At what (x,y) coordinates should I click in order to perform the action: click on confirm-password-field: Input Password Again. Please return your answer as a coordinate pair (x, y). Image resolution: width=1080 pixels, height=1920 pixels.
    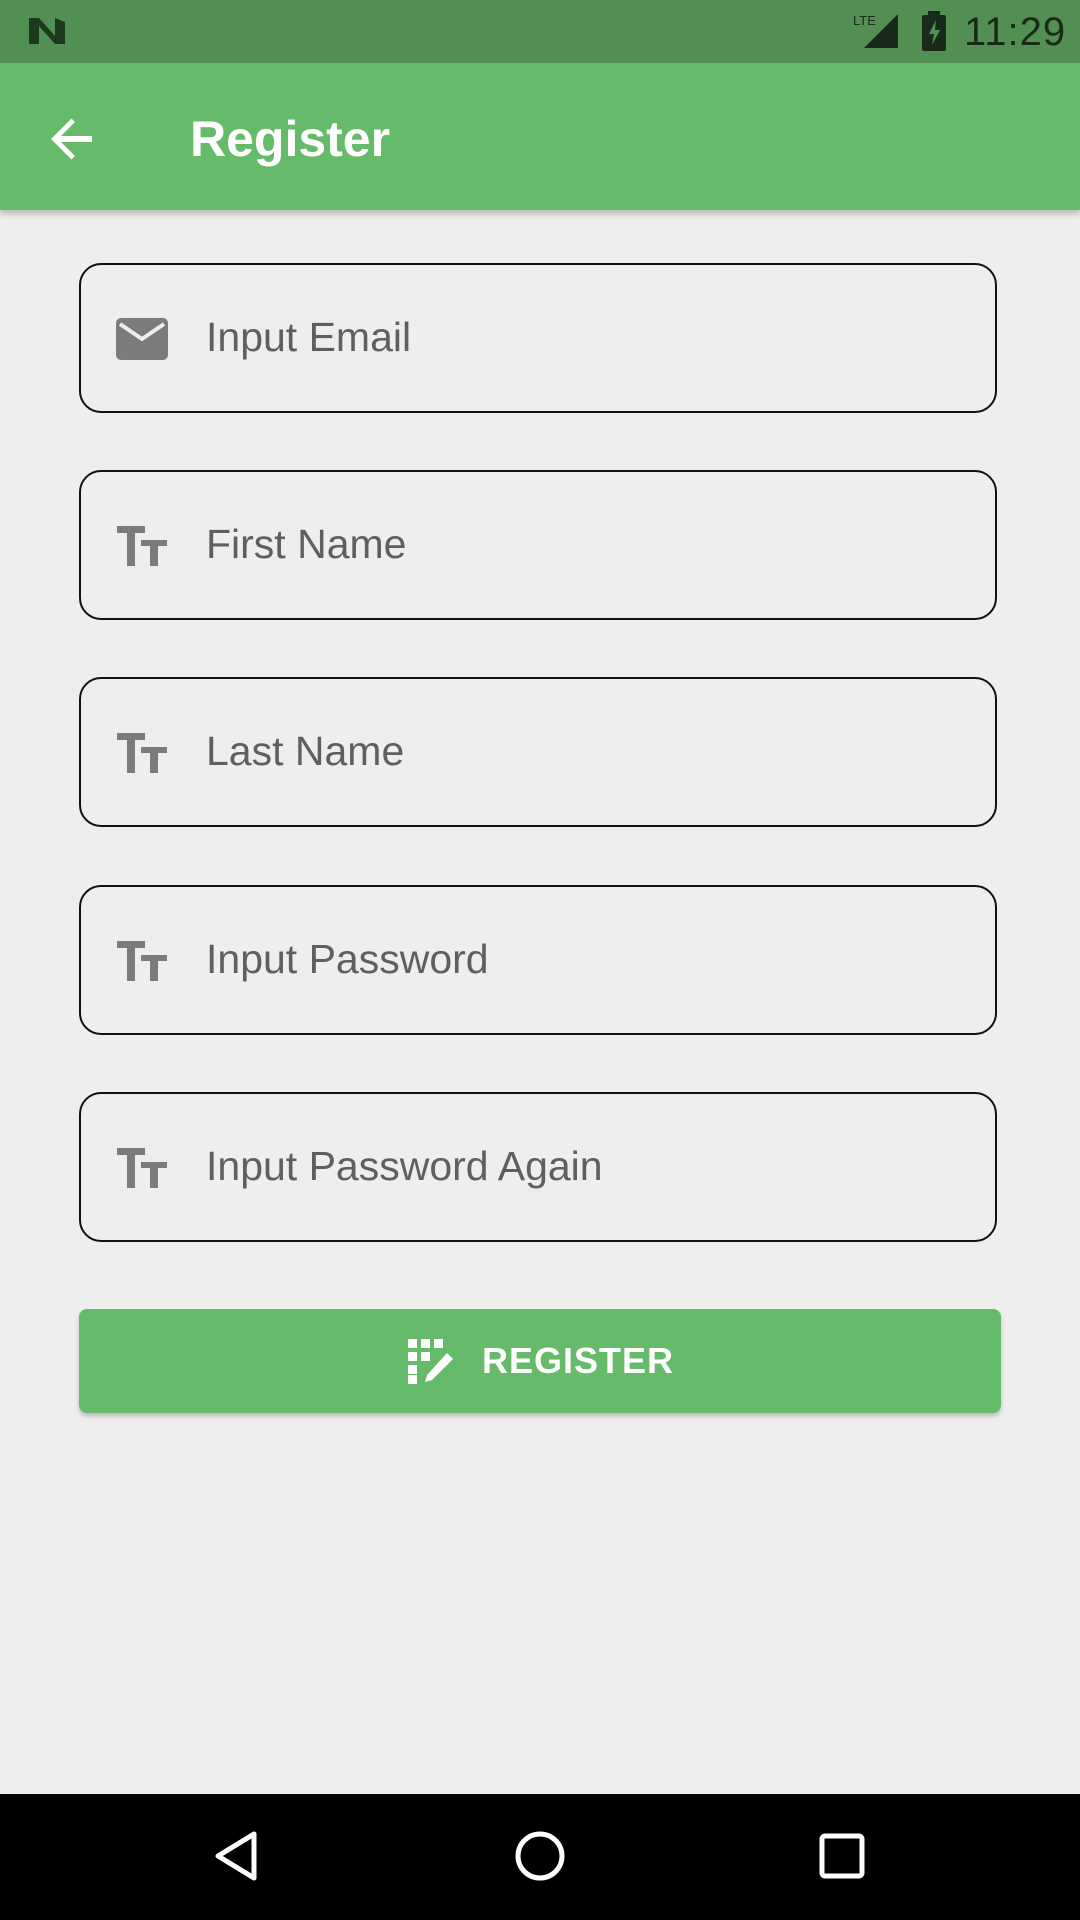
    Looking at the image, I should click on (538, 1167).